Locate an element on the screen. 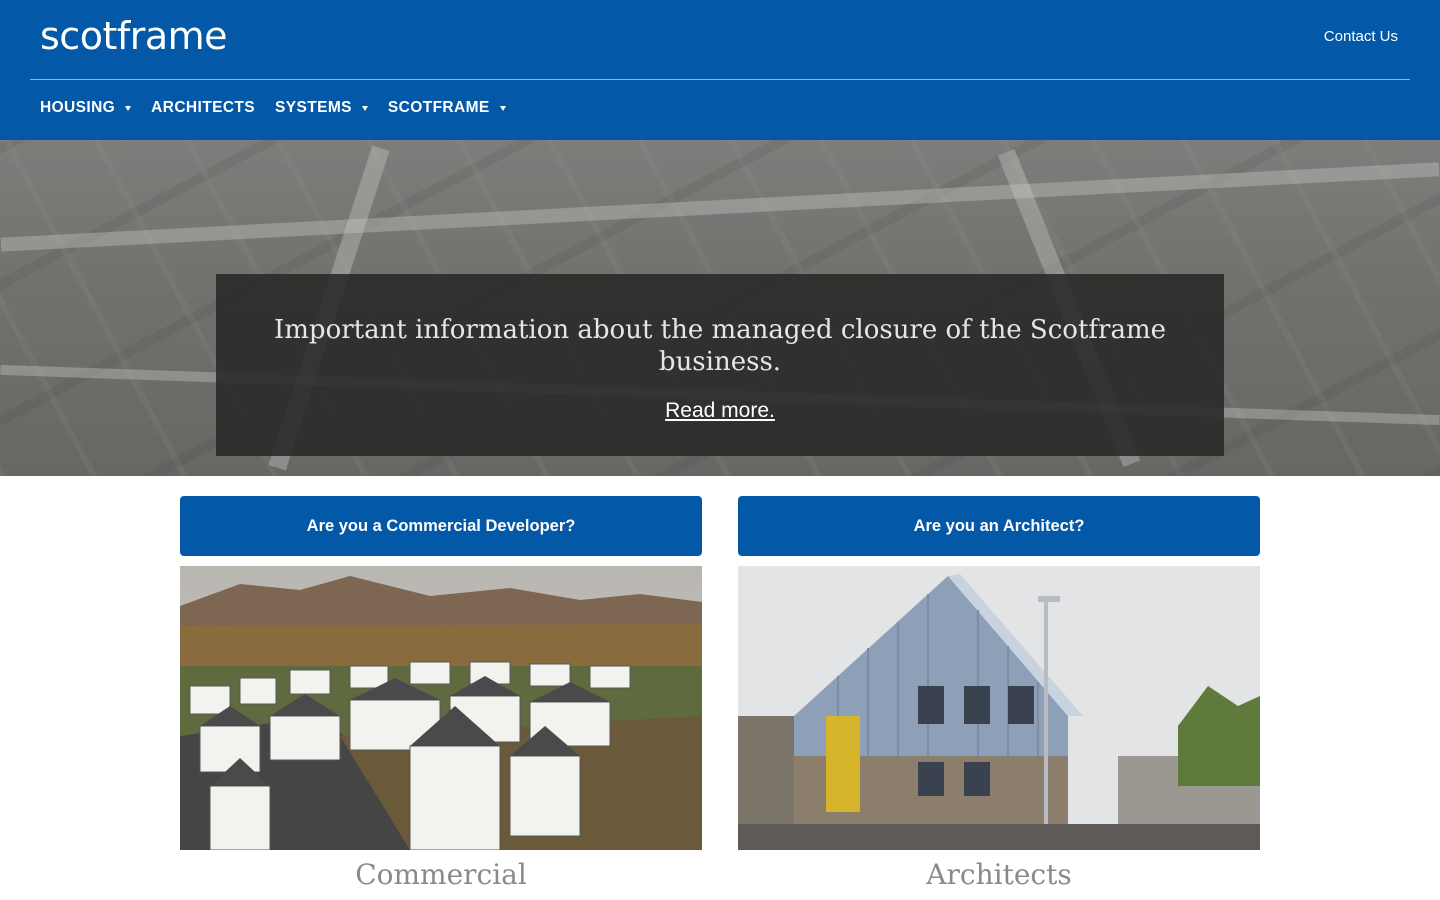  main-nav: HOUSING ARCHITECTS SYSTEMS SCOTFRAME is located at coordinates (283, 108).